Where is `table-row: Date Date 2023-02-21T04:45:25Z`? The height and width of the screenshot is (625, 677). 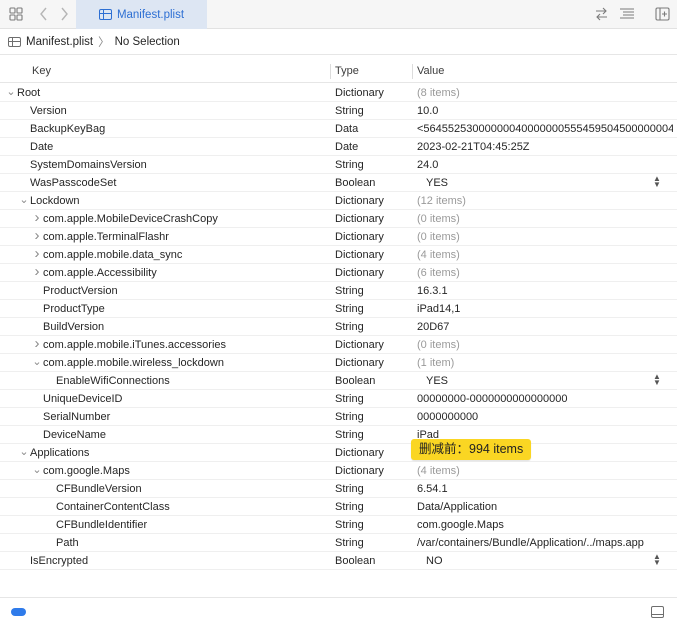 table-row: Date Date 2023-02-21T04:45:25Z is located at coordinates (338, 147).